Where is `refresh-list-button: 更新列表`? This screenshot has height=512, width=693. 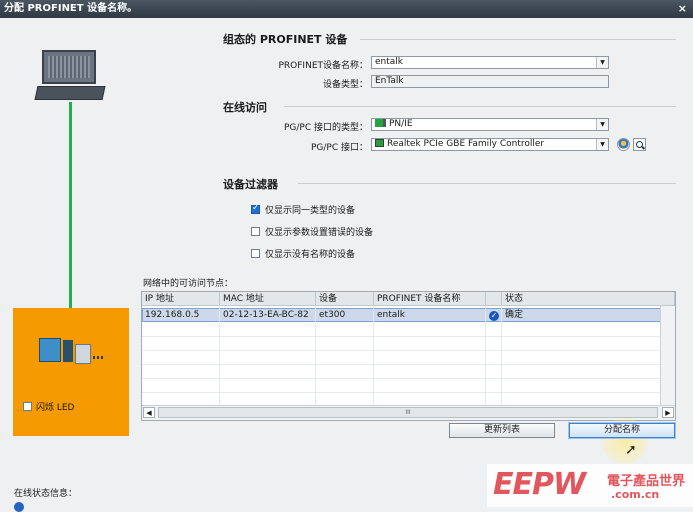 refresh-list-button: 更新列表 is located at coordinates (502, 430).